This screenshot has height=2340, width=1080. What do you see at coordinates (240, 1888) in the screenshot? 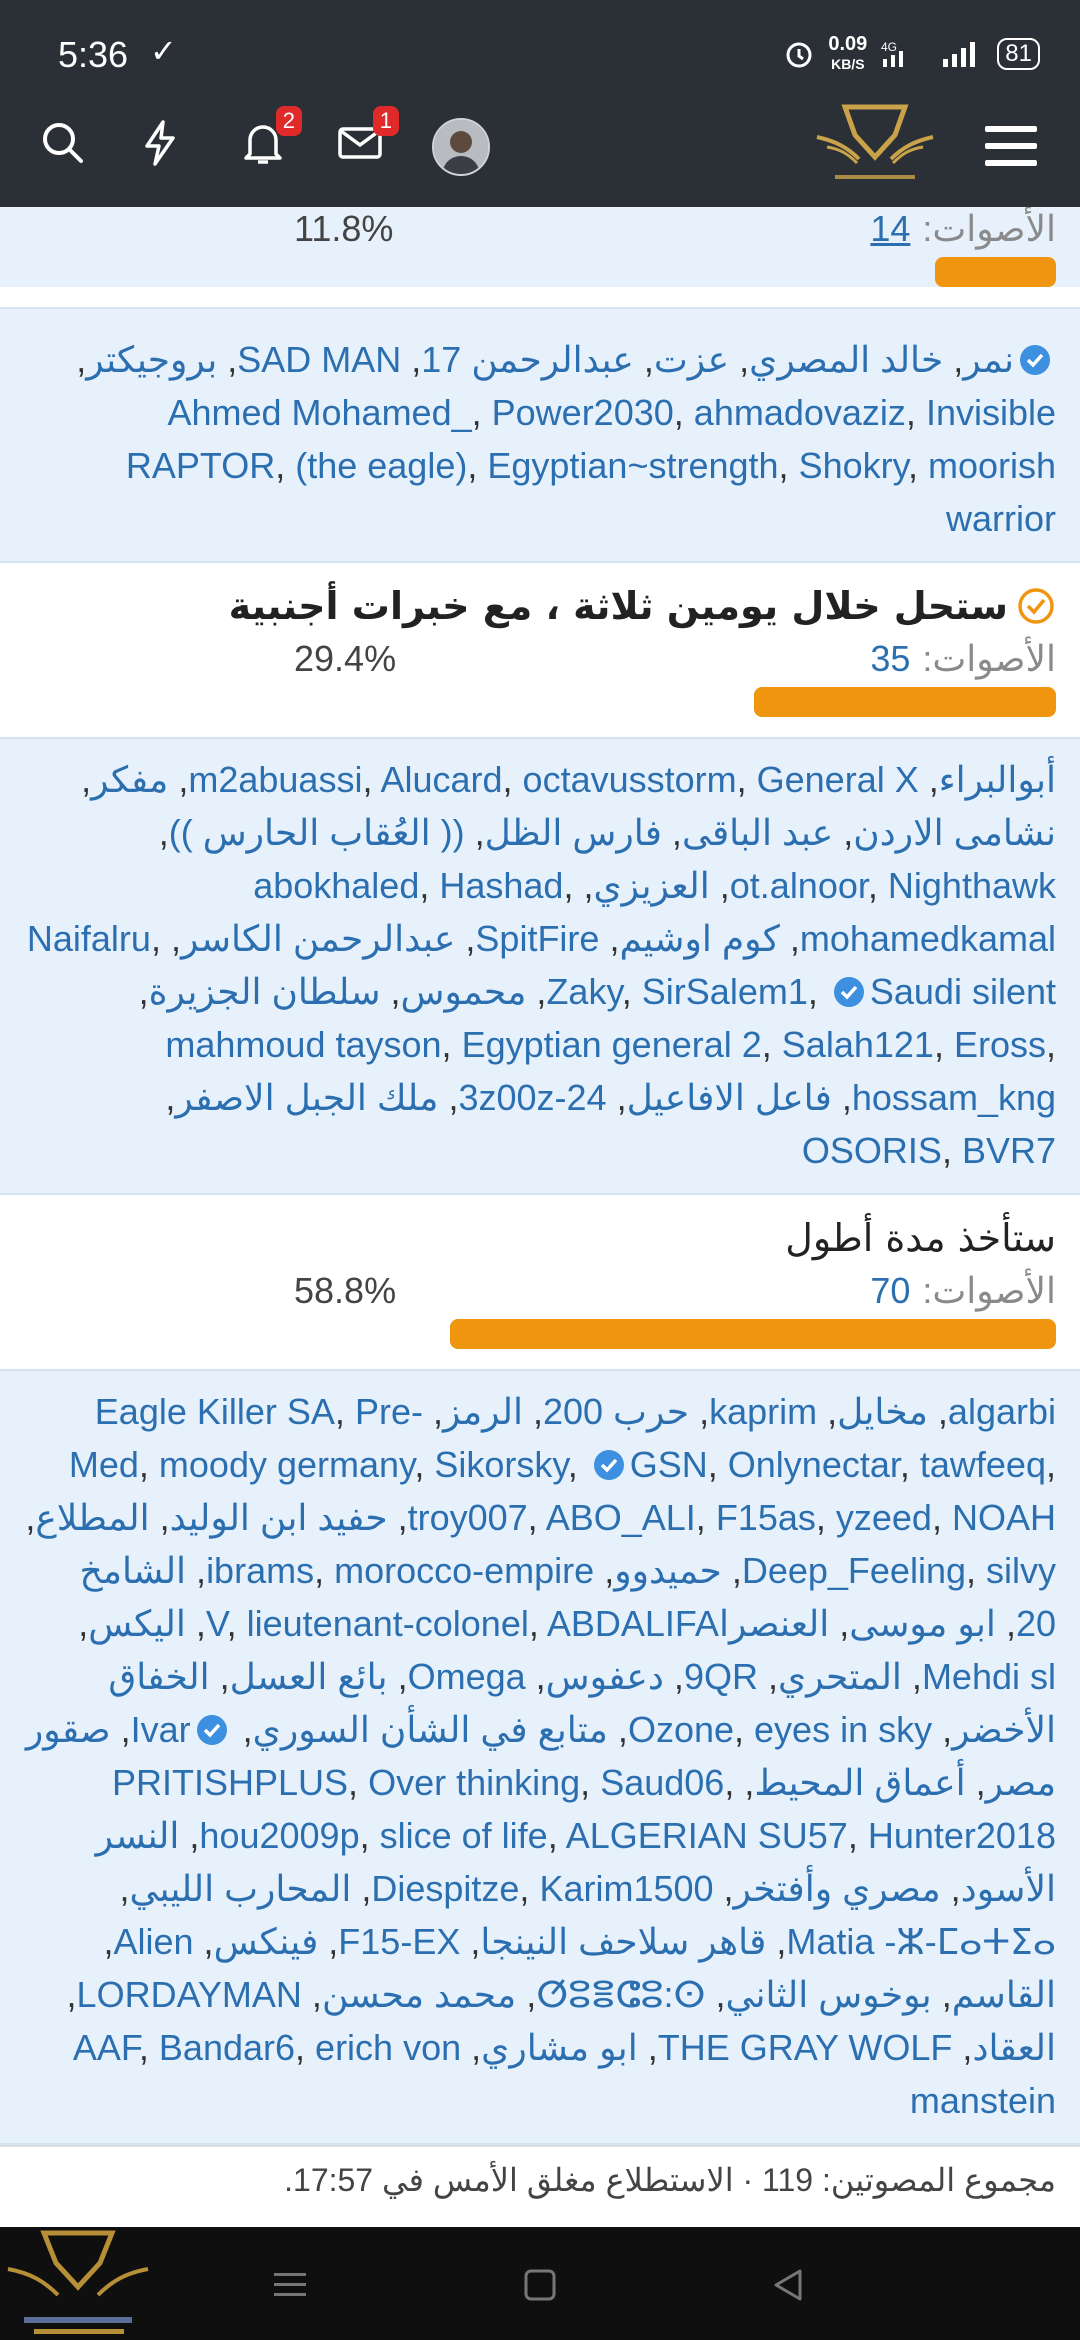
I see `voter-link: المحارب الليبي` at bounding box center [240, 1888].